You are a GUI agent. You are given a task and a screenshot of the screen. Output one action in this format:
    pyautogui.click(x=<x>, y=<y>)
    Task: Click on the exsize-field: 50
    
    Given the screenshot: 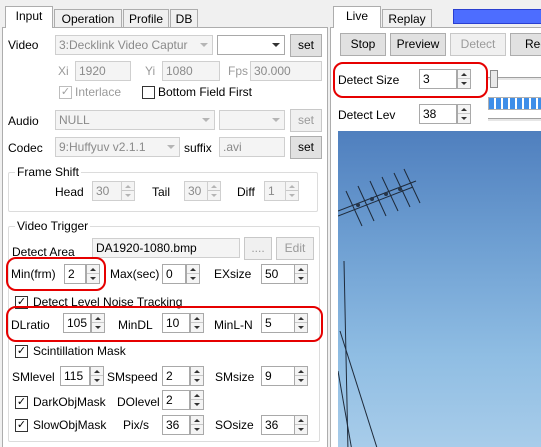 What is the action you would take?
    pyautogui.click(x=278, y=274)
    